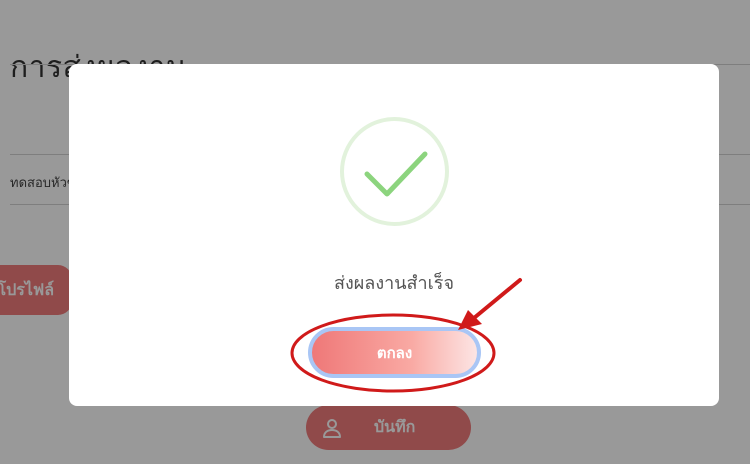  Describe the element at coordinates (393, 283) in the screenshot. I see `success-message: ส่งผลงานสำเร็จ` at that location.